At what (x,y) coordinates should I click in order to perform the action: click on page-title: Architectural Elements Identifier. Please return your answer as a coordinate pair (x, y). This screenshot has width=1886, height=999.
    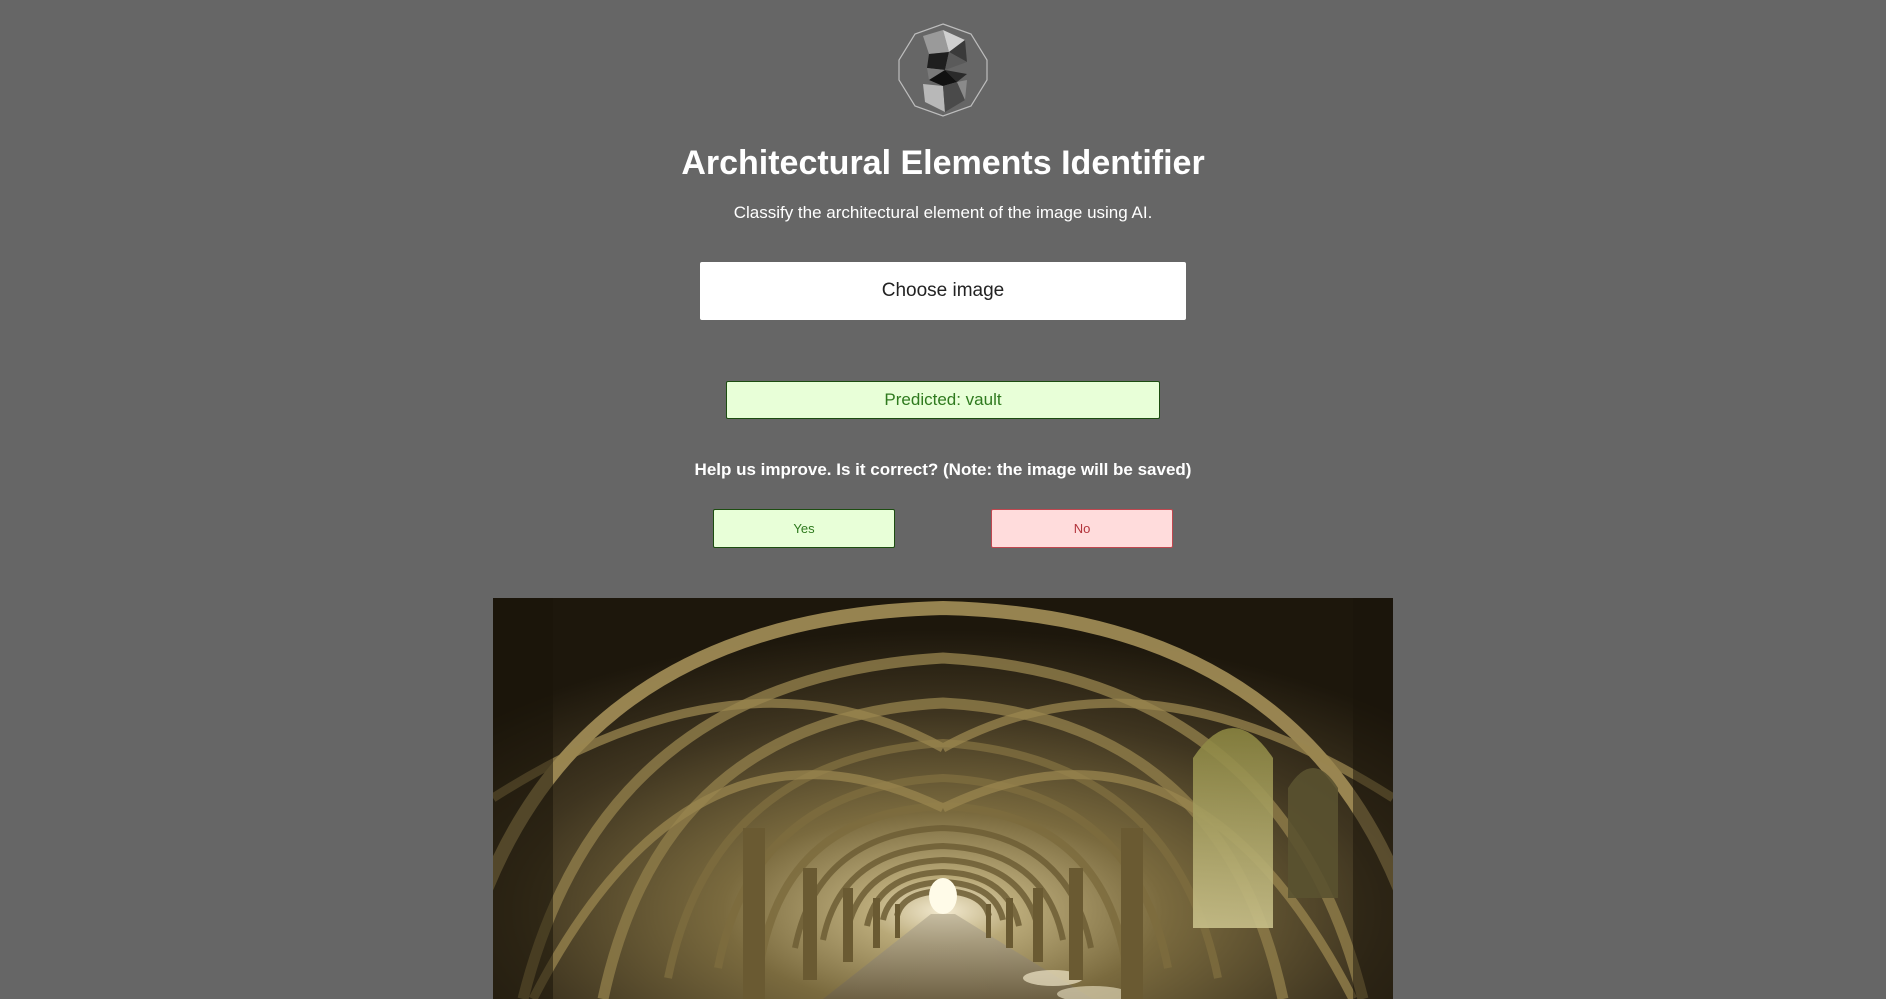
    Looking at the image, I should click on (943, 163).